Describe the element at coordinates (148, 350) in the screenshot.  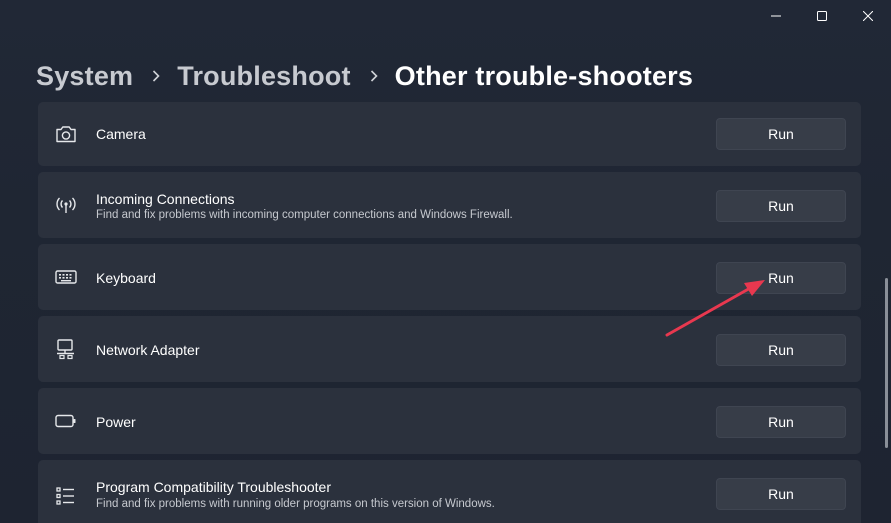
I see `troubleshooter-title: Network Adapter` at that location.